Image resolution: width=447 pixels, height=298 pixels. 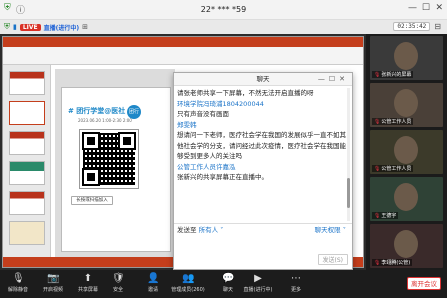 I want to click on shield-icon: ⛨, so click(x=7, y=27).